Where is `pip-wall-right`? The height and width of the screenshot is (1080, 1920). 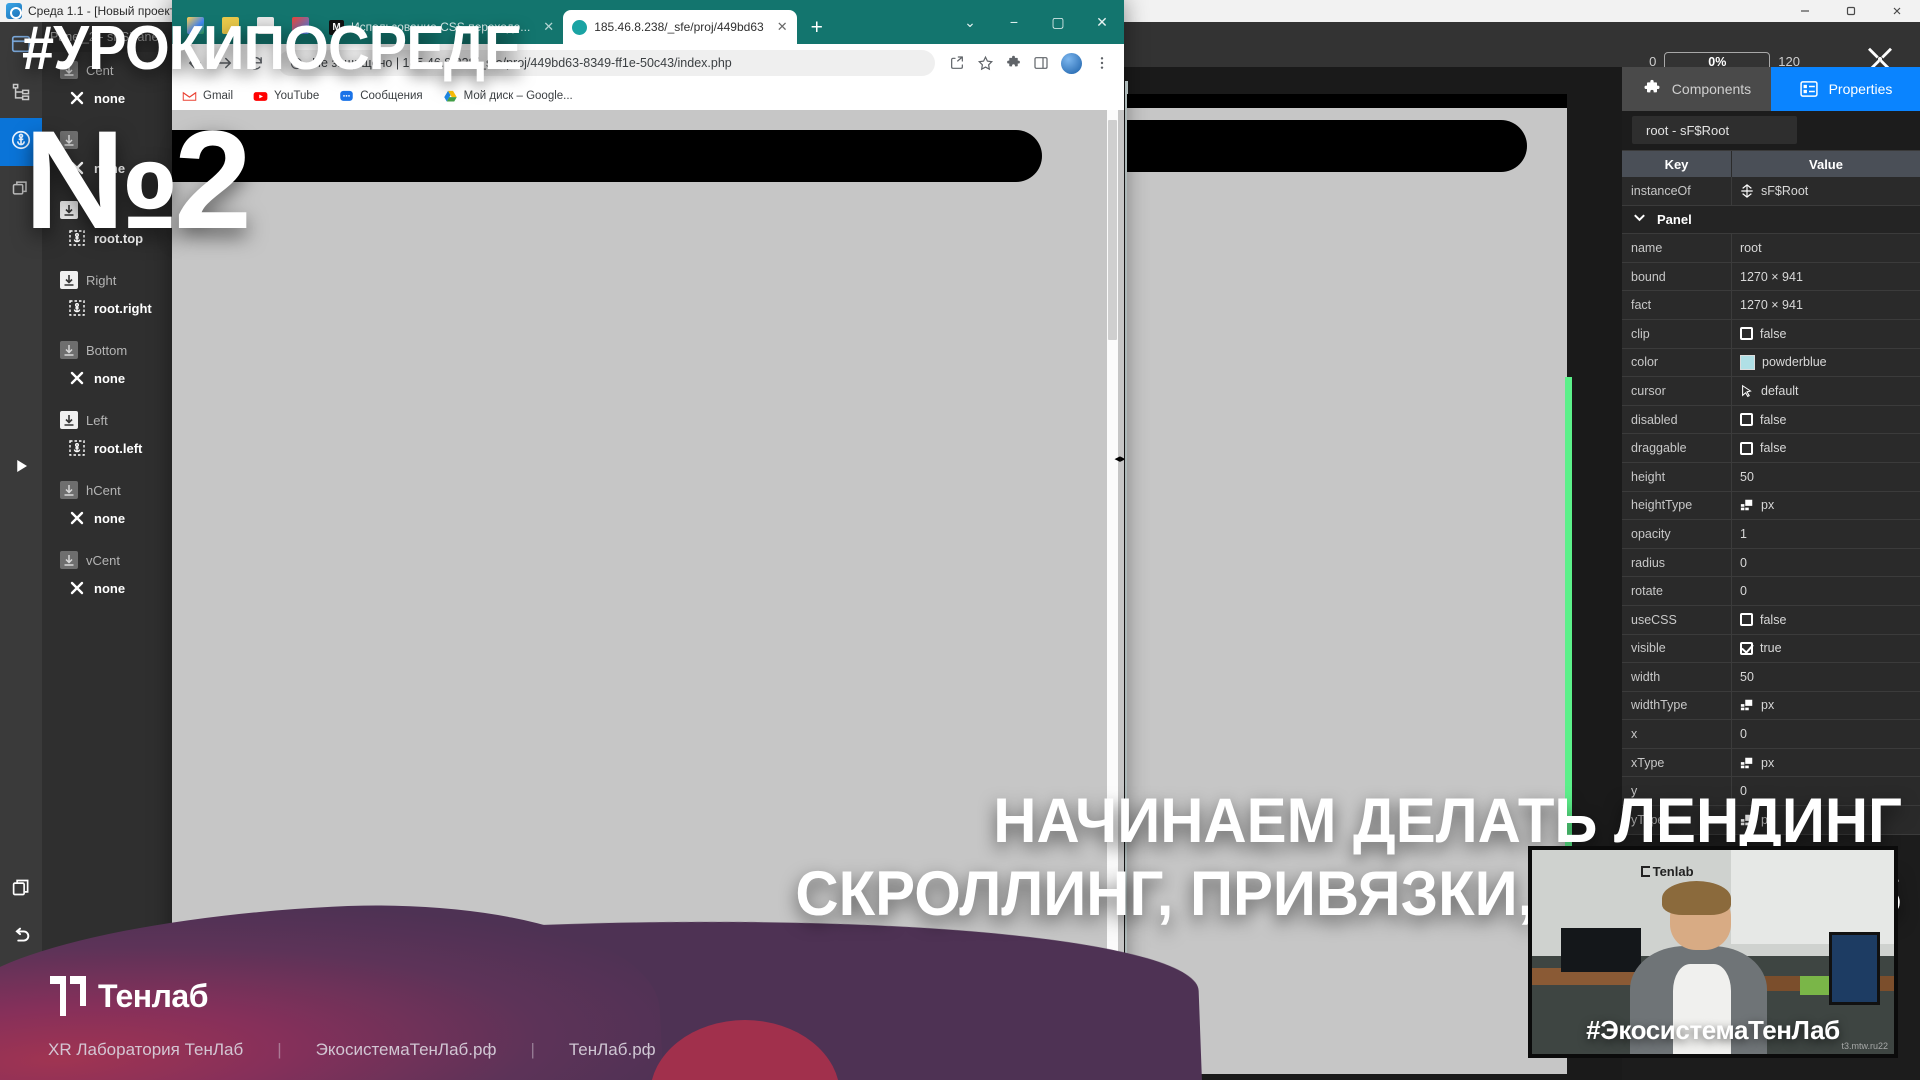 pip-wall-right is located at coordinates (1812, 897).